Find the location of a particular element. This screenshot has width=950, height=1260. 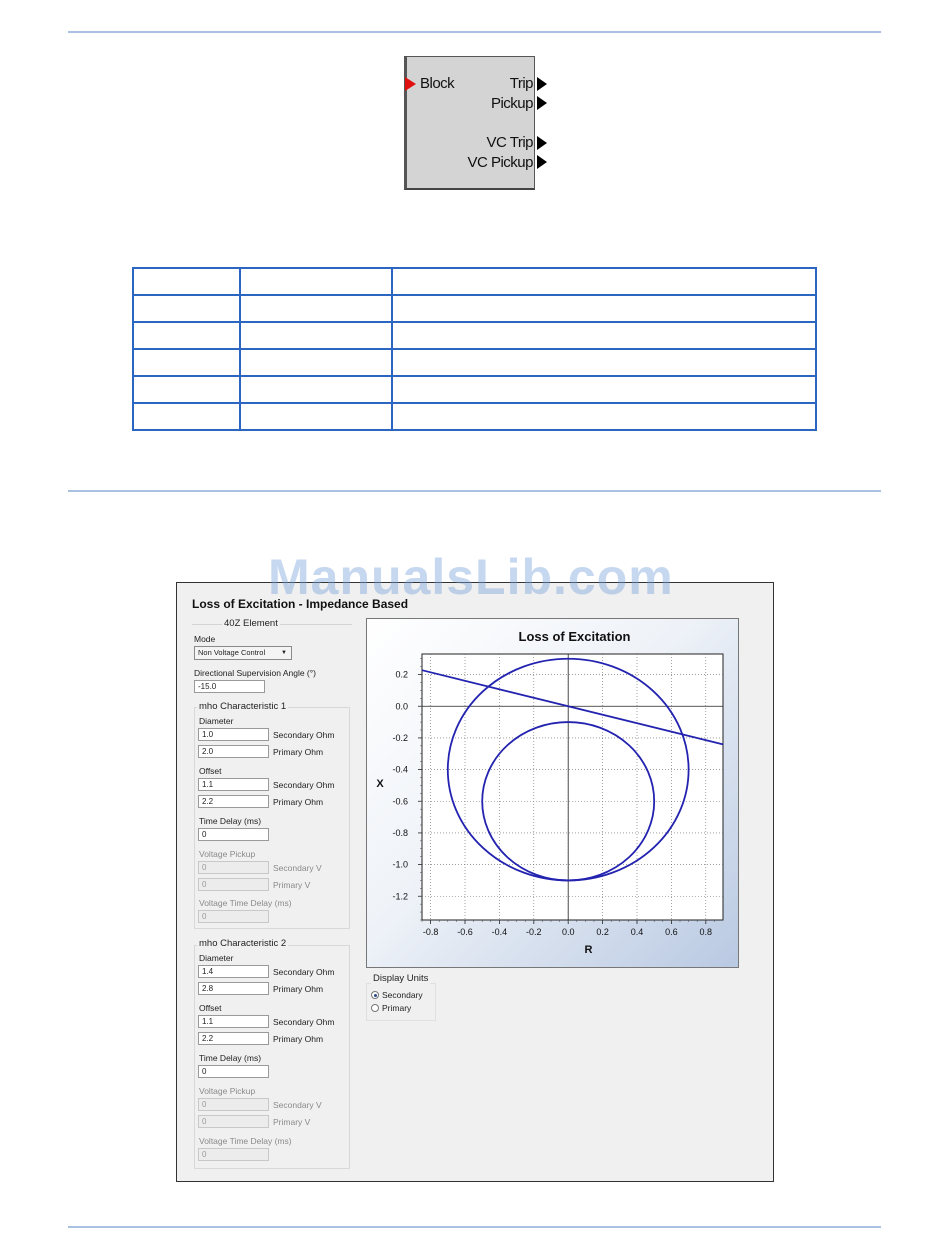

x-tick-label: 0.0 is located at coordinates (568, 932).